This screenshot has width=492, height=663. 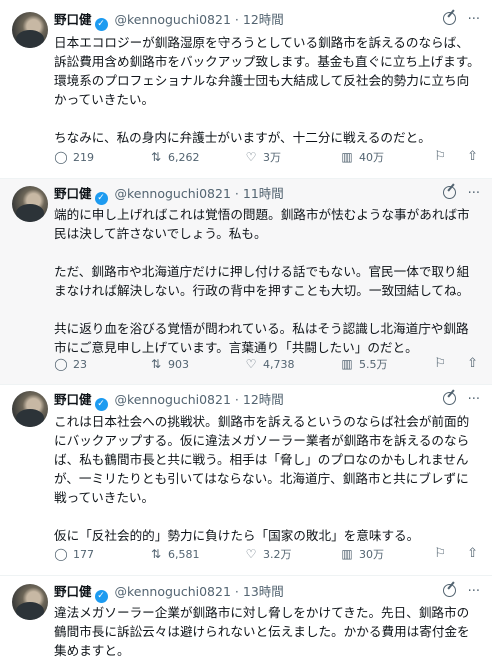 I want to click on retweet-button: ⇅ 6,262, so click(x=174, y=157).